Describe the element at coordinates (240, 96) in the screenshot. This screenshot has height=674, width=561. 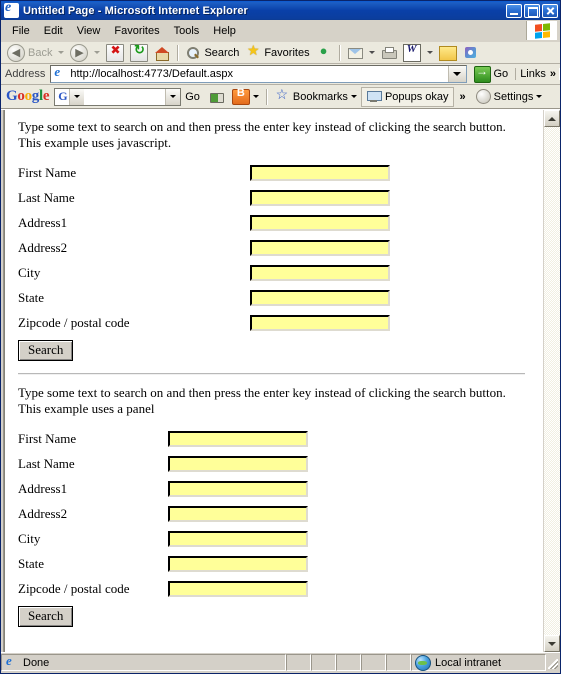
I see `blogger-icon` at that location.